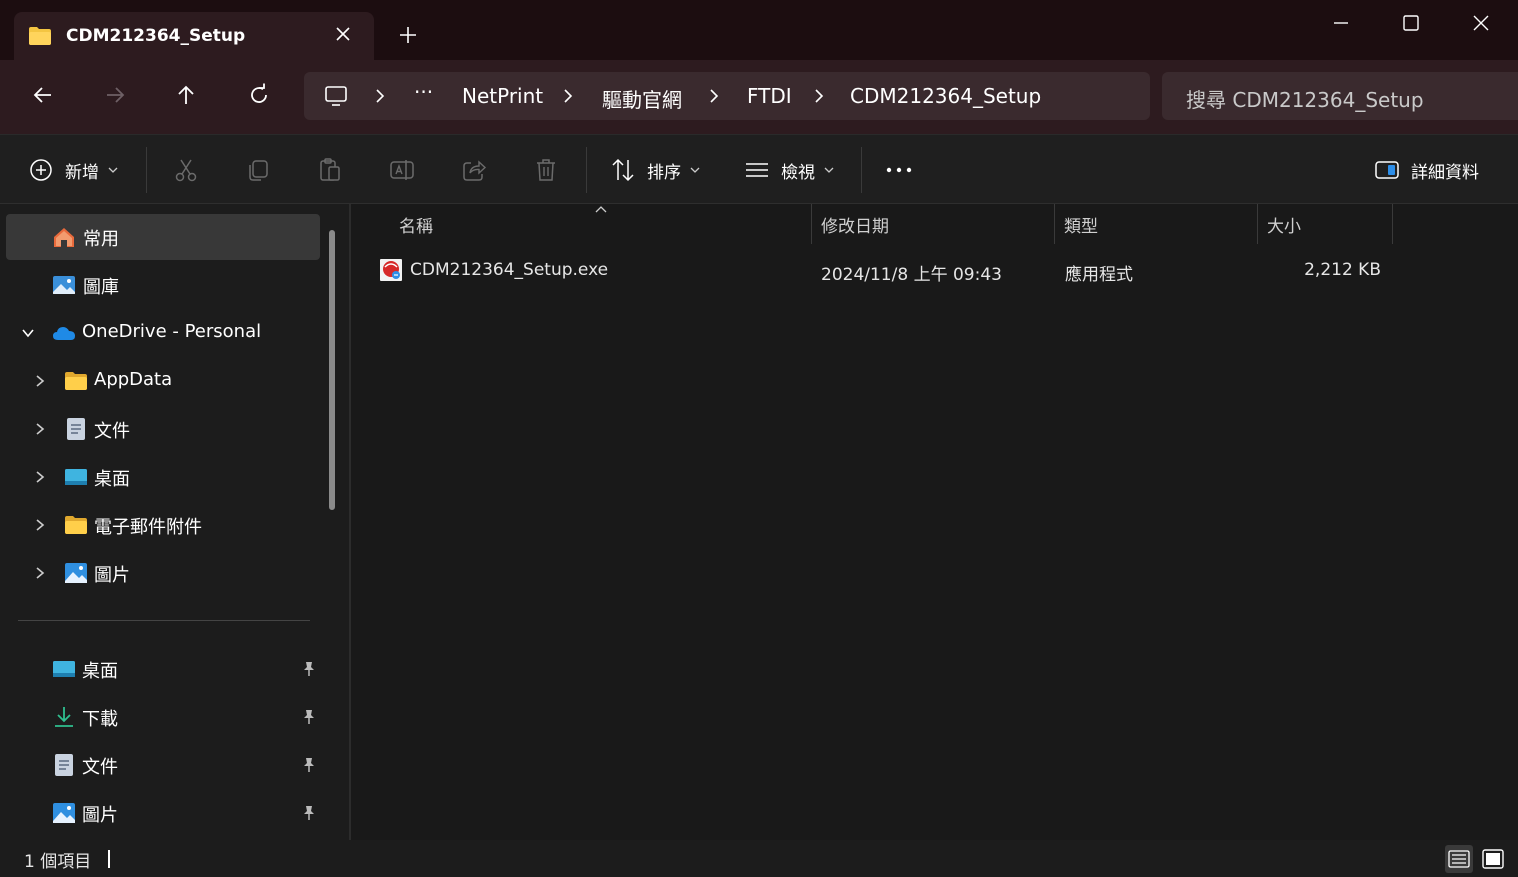 This screenshot has height=877, width=1518. I want to click on breadcrumb-item: NetPrint, so click(502, 96).